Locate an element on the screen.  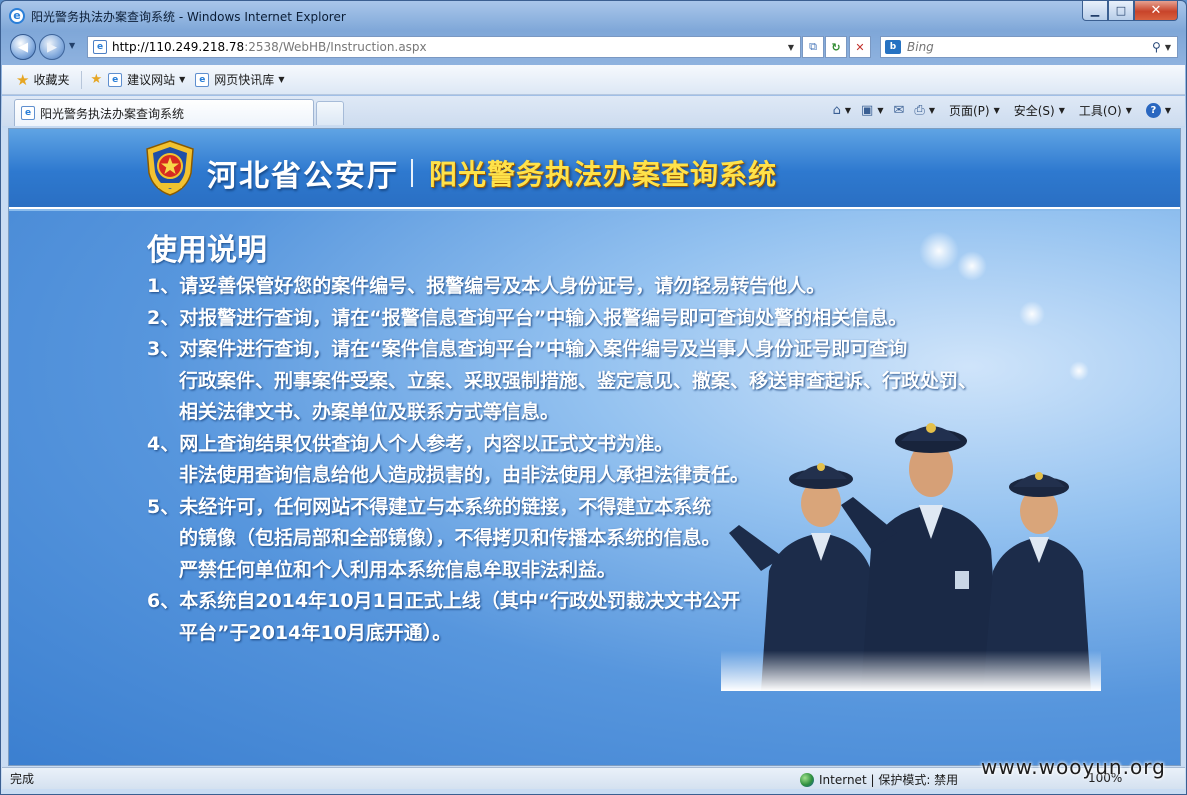
favorites-bar: ★ 收藏夹 ★ e 建议网站 ▼ e 网页快讯库 ▼ is located at coordinates (593, 80).